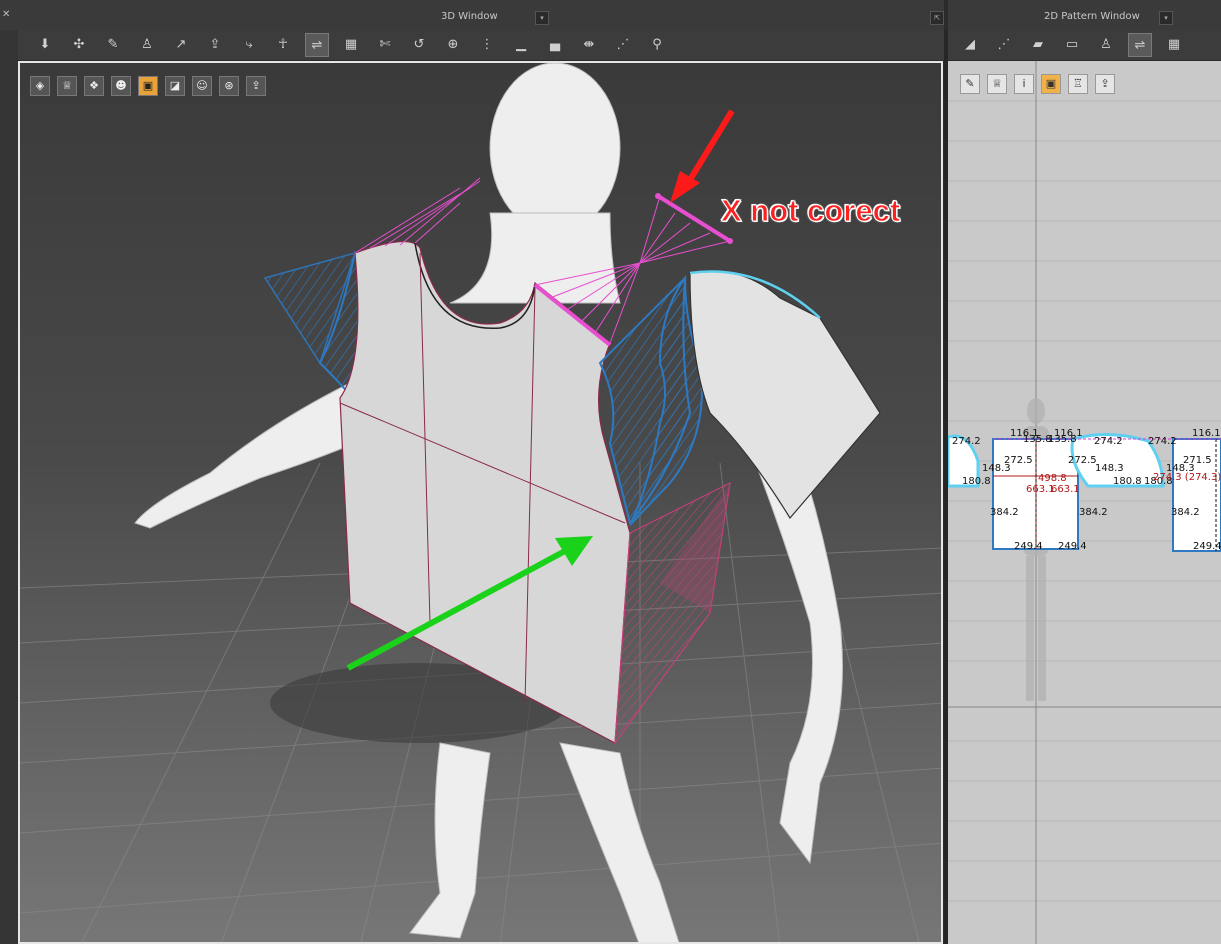 The width and height of the screenshot is (1221, 944). What do you see at coordinates (351, 45) in the screenshot?
I see `grid-seam-icon: ▦` at bounding box center [351, 45].